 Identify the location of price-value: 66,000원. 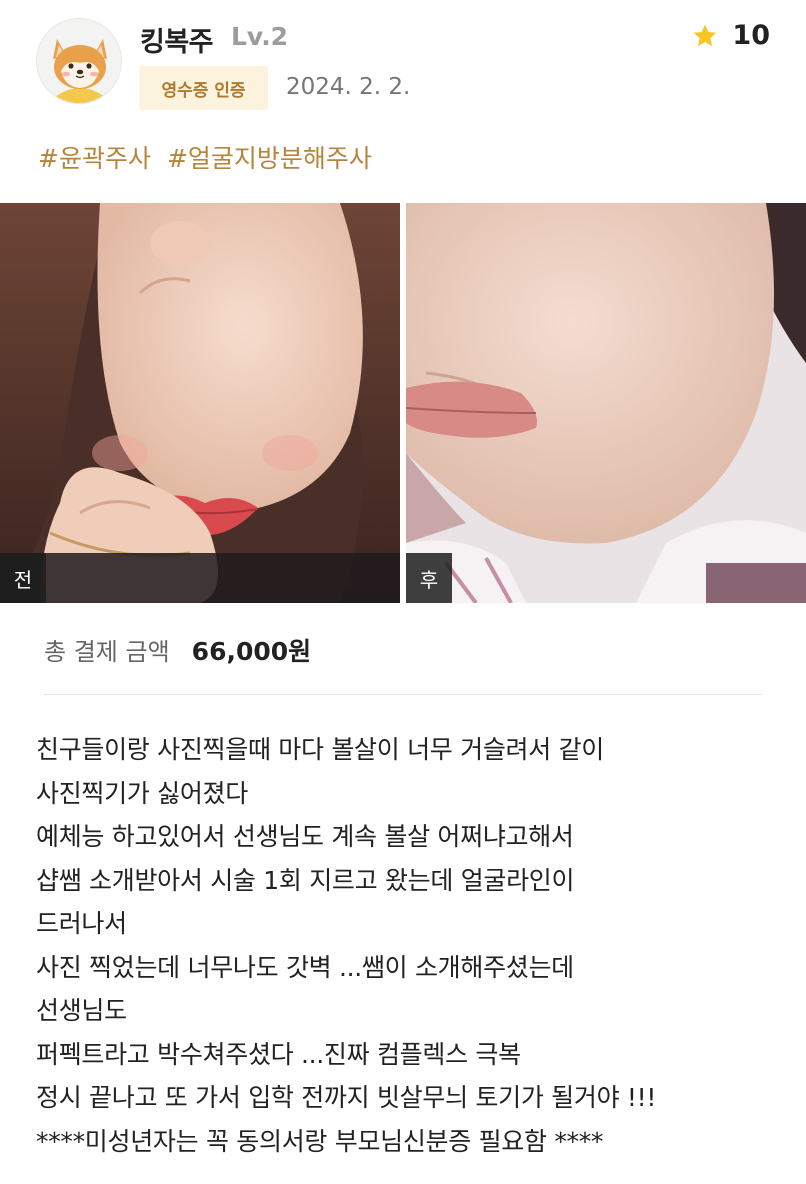
(251, 651).